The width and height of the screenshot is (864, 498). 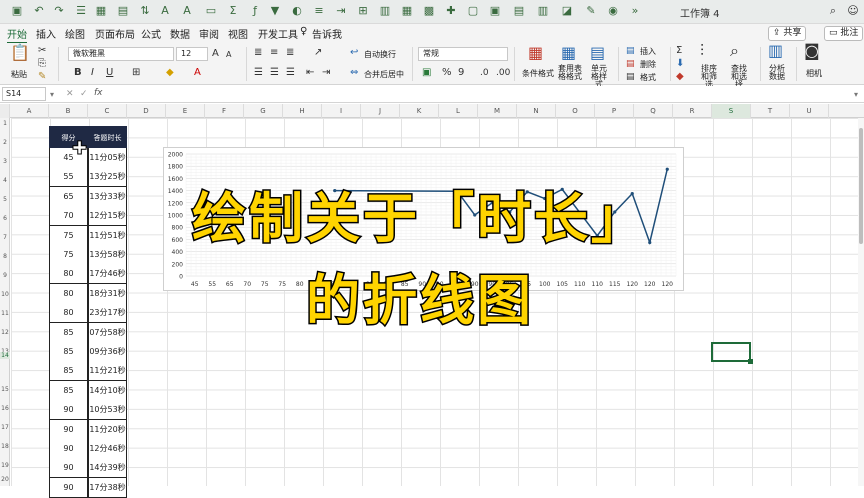 I want to click on format-qa-icon: ▣, so click(x=495, y=11).